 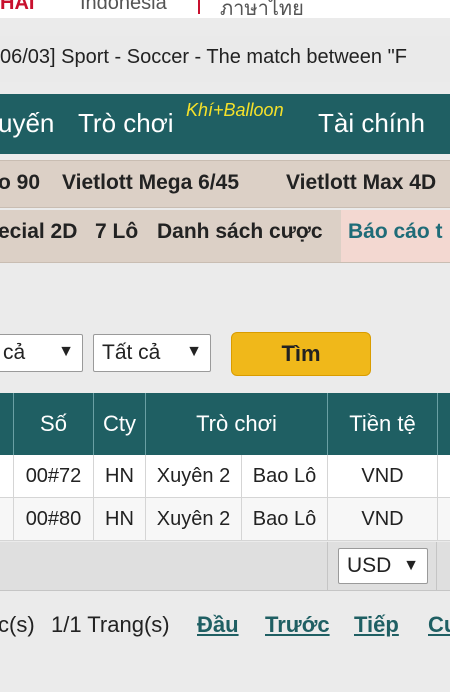 I want to click on th-tro-choi: Trò chơi, so click(x=237, y=424).